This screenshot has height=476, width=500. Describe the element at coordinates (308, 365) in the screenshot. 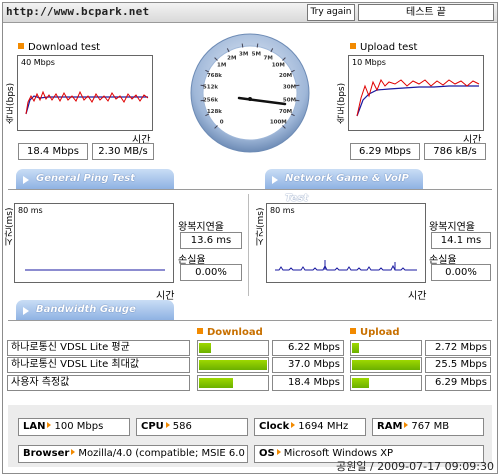

I see `download-value: 37.0 Mbps` at that location.